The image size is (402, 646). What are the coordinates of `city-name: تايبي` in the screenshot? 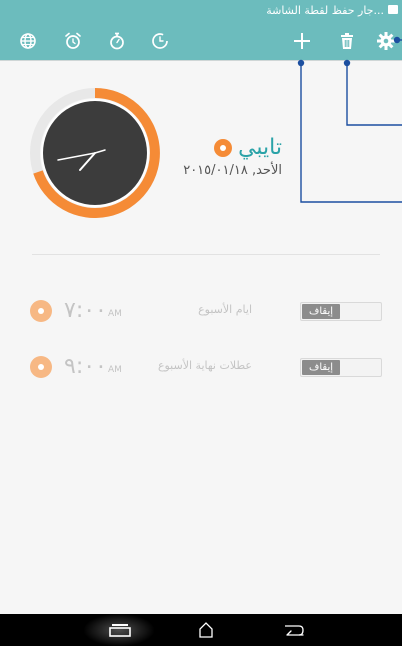 It's located at (260, 147).